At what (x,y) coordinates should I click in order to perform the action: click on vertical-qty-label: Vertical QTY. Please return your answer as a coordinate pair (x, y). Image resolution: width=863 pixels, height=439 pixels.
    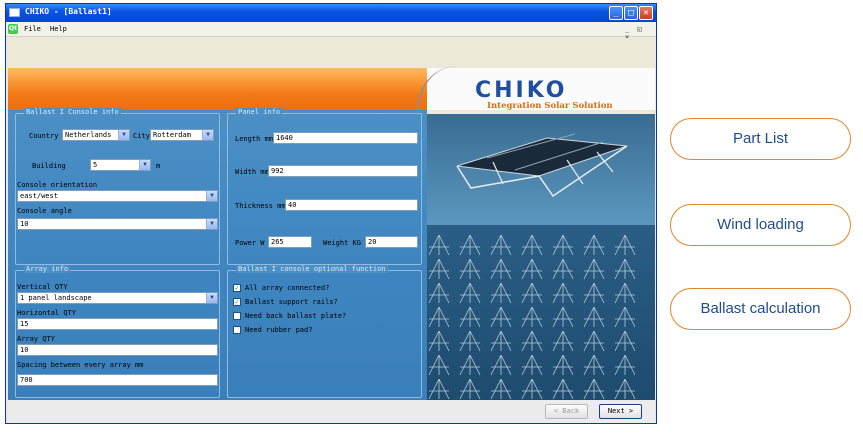
    Looking at the image, I should click on (42, 287).